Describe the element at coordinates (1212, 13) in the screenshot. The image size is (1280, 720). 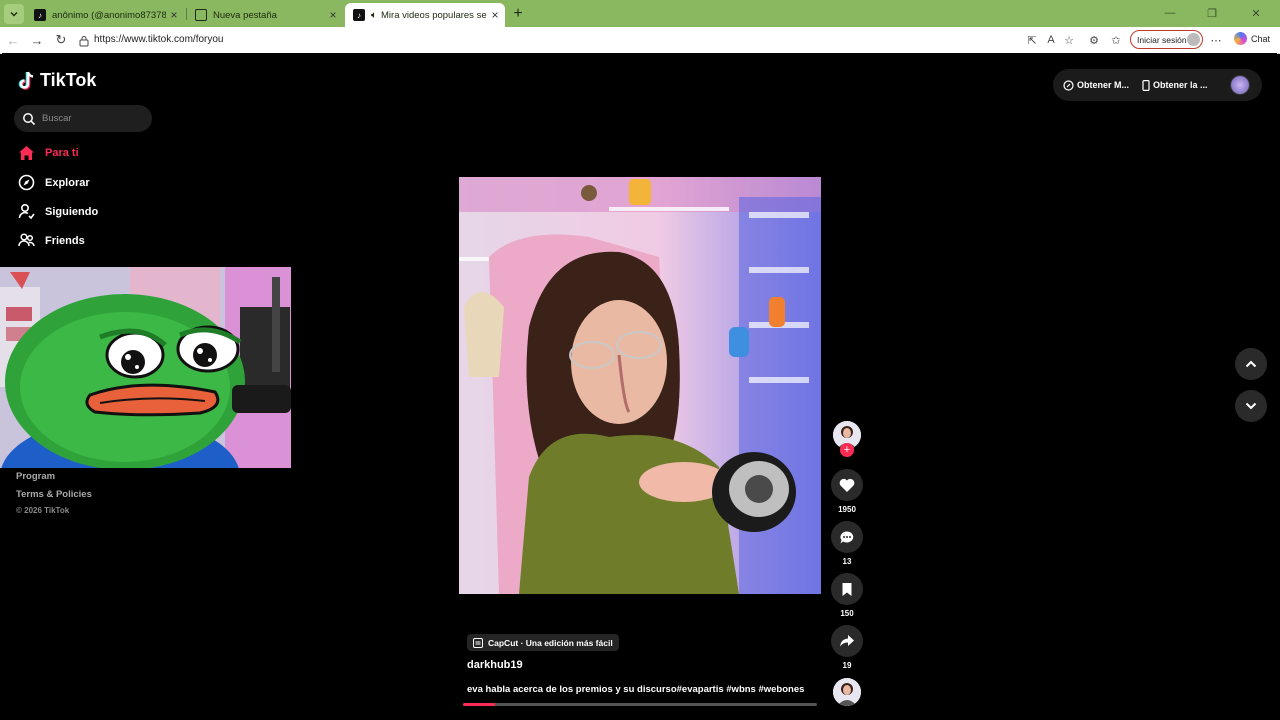
I see `restore-window-icon: ❐` at that location.